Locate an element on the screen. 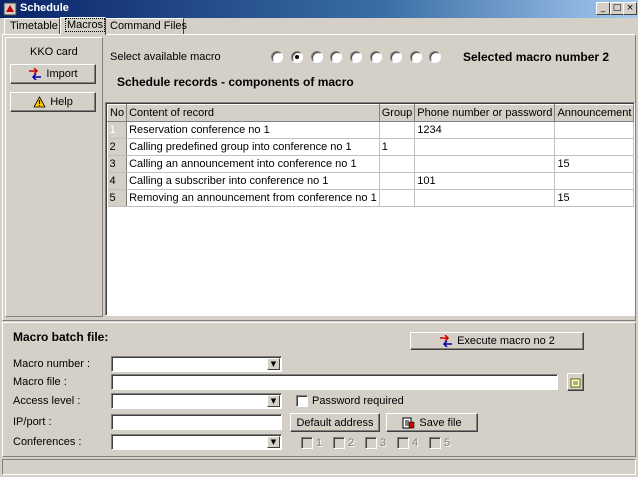 The height and width of the screenshot is (477, 638). column-header: No is located at coordinates (117, 113).